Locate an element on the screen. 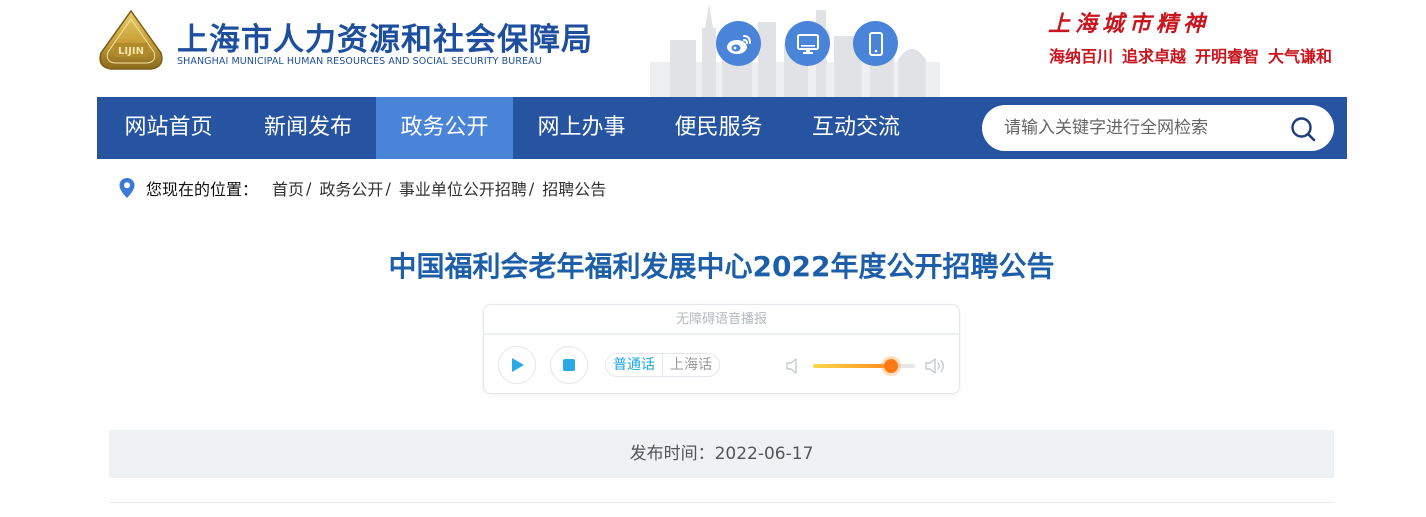 This screenshot has height=517, width=1426. language-toggle: 普通话 上海话 is located at coordinates (662, 365).